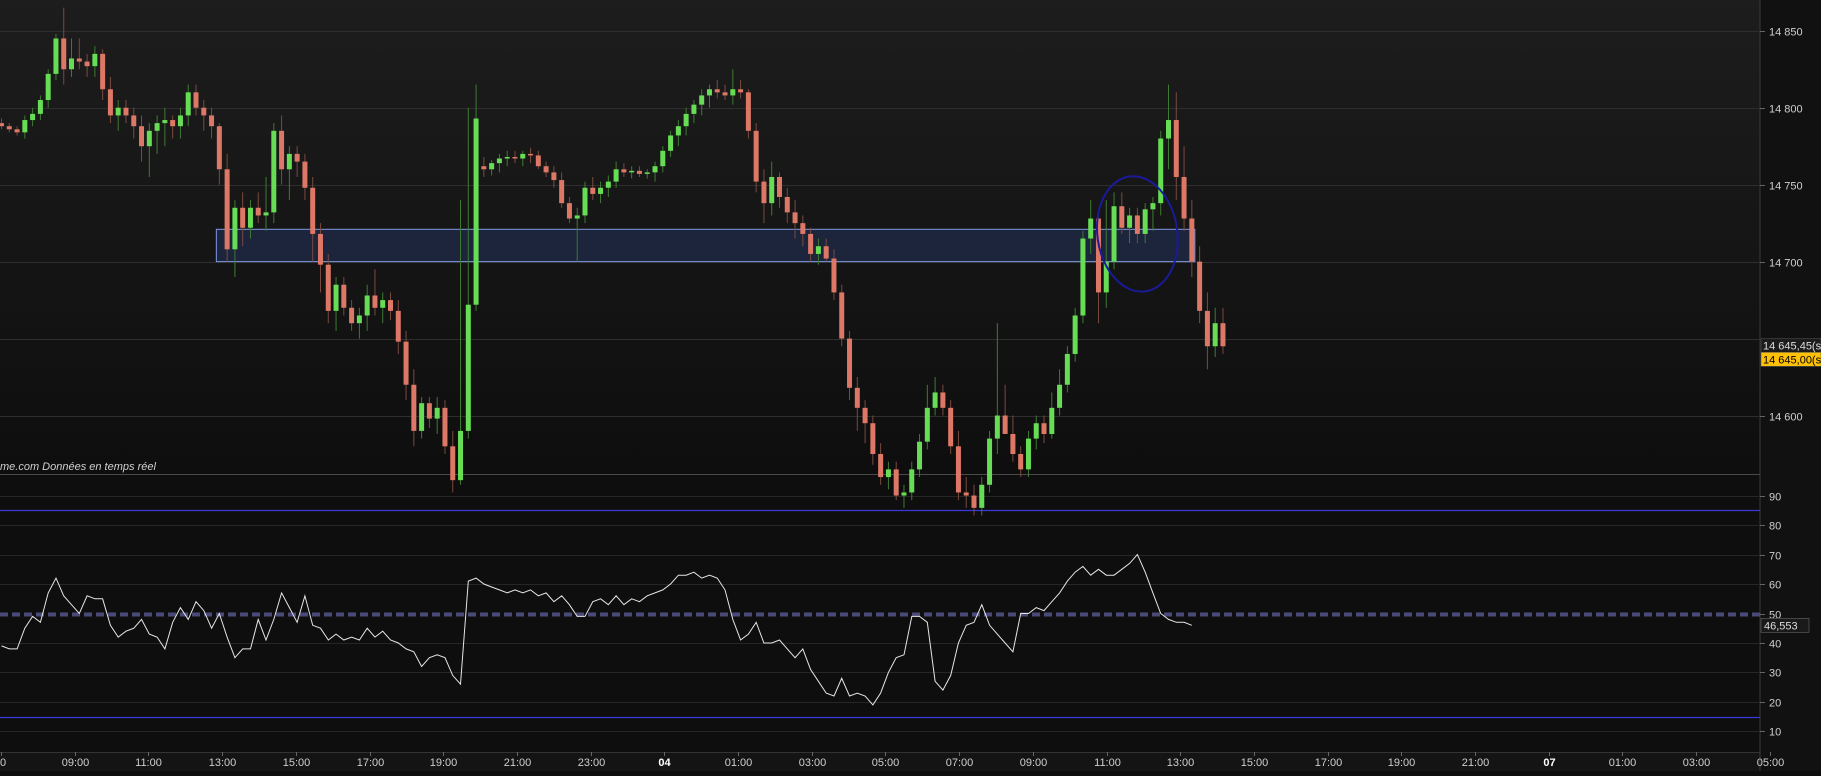 The height and width of the screenshot is (776, 1821). Describe the element at coordinates (297, 763) in the screenshot. I see `time-tick-label: 15:00` at that location.